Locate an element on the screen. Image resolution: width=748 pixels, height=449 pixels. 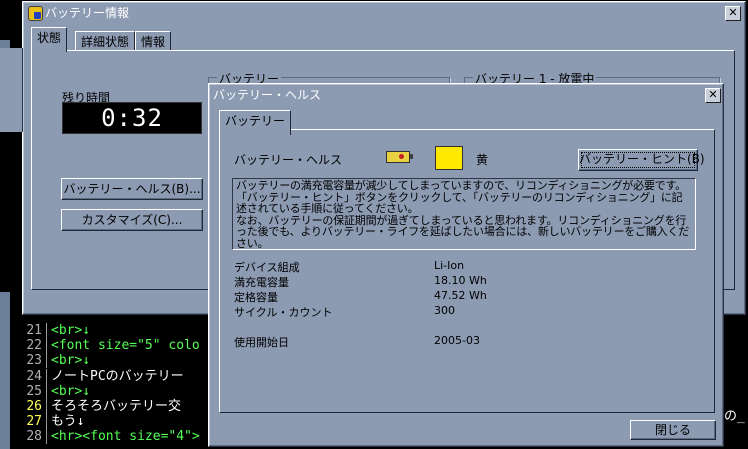
line-text: ノートPCのバッテリー is located at coordinates (117, 376).